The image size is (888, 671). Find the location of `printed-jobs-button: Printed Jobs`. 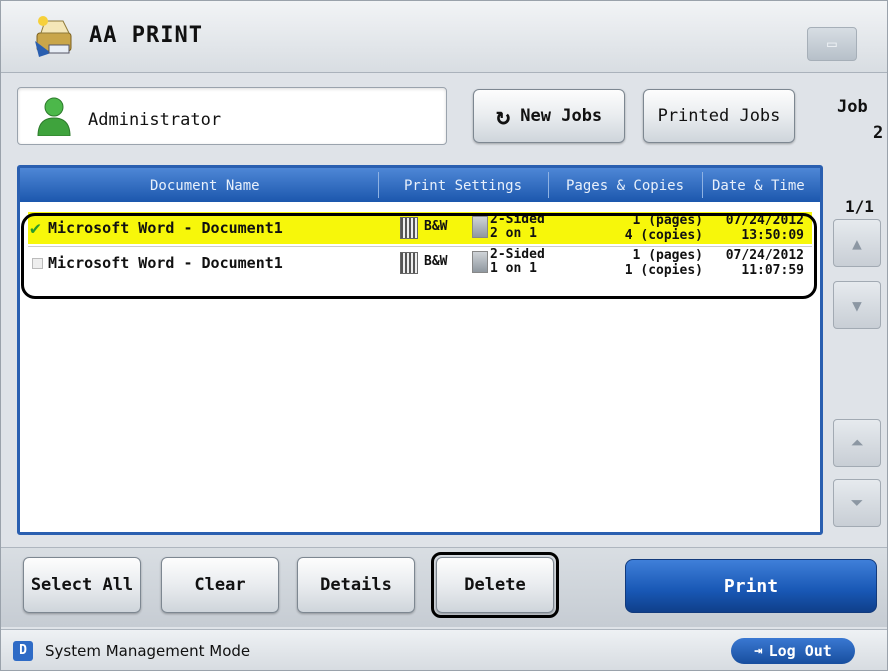

printed-jobs-button: Printed Jobs is located at coordinates (719, 116).